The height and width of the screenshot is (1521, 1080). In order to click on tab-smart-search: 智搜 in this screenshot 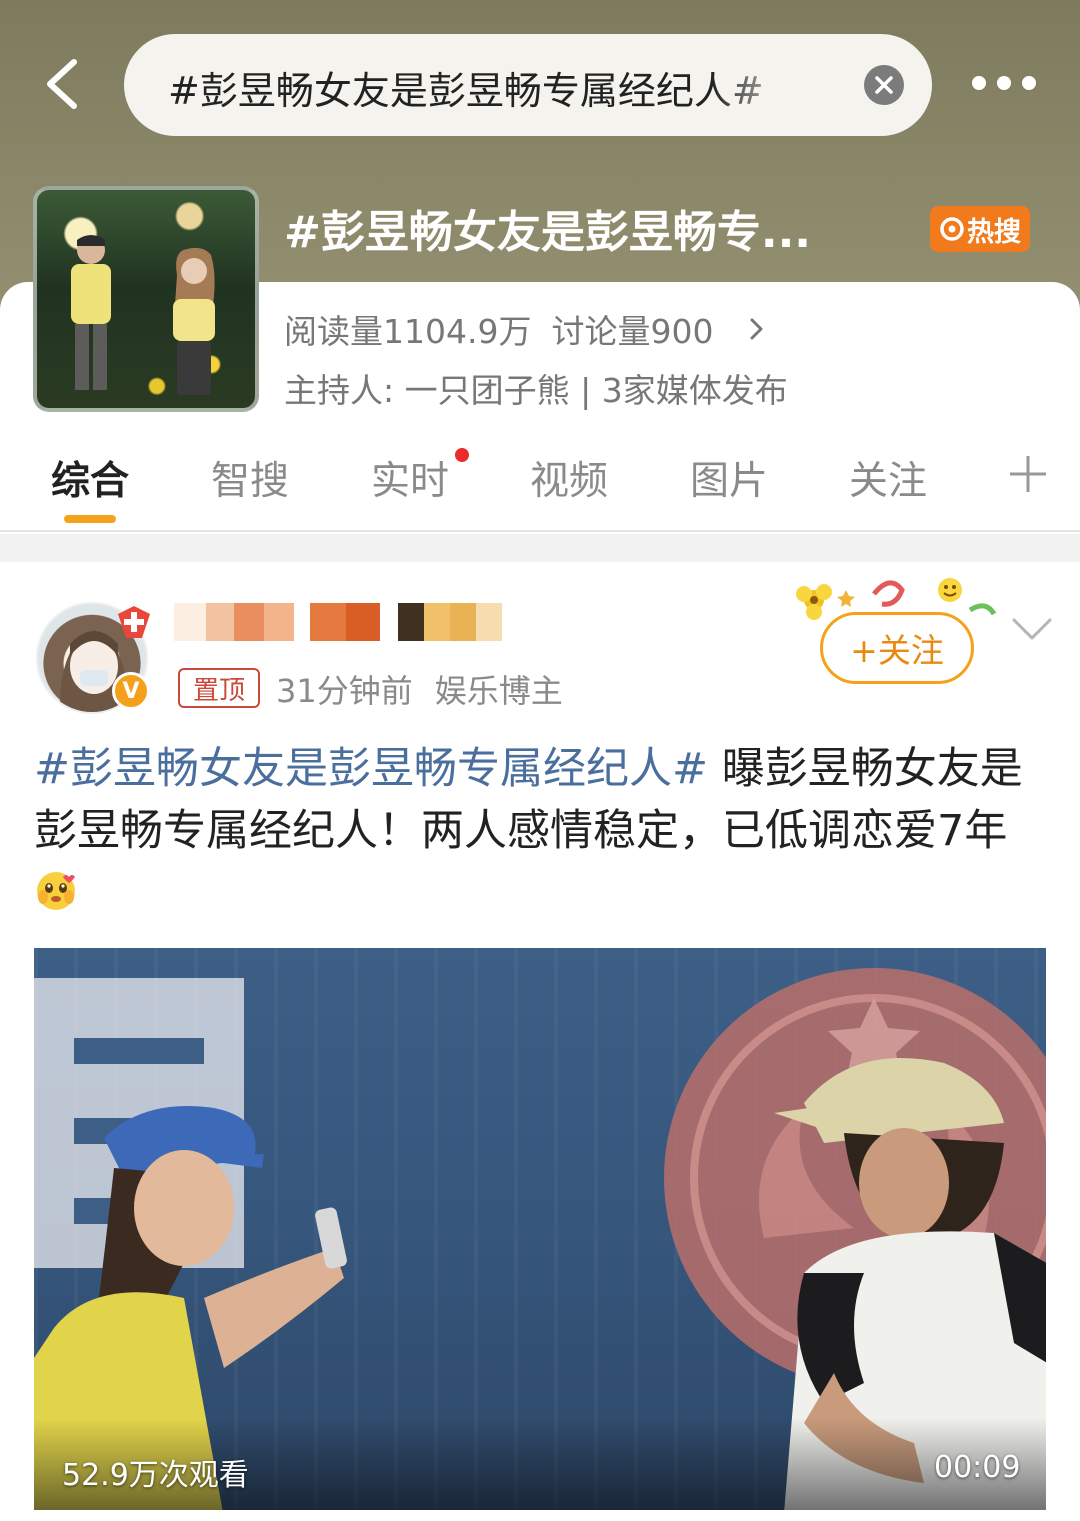, I will do `click(250, 478)`.